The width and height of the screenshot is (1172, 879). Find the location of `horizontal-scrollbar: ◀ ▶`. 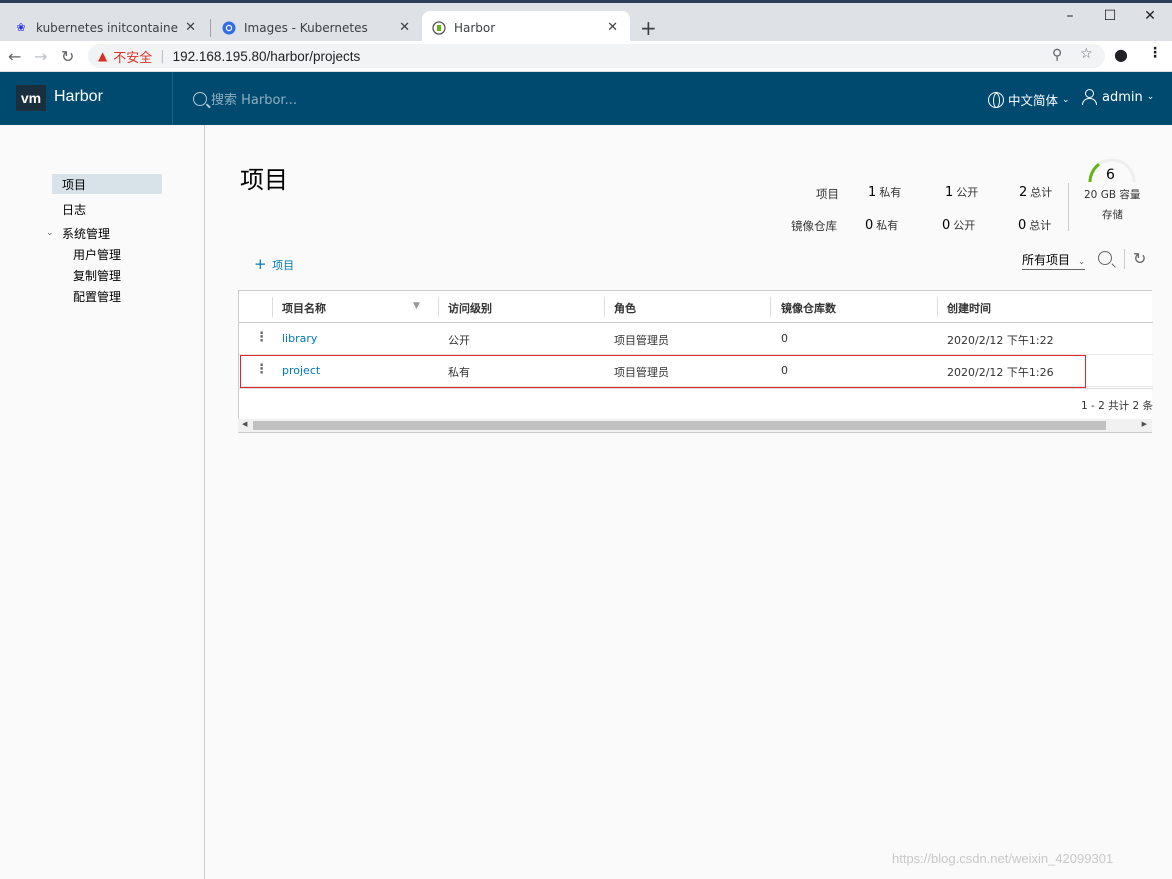

horizontal-scrollbar: ◀ ▶ is located at coordinates (695, 425).